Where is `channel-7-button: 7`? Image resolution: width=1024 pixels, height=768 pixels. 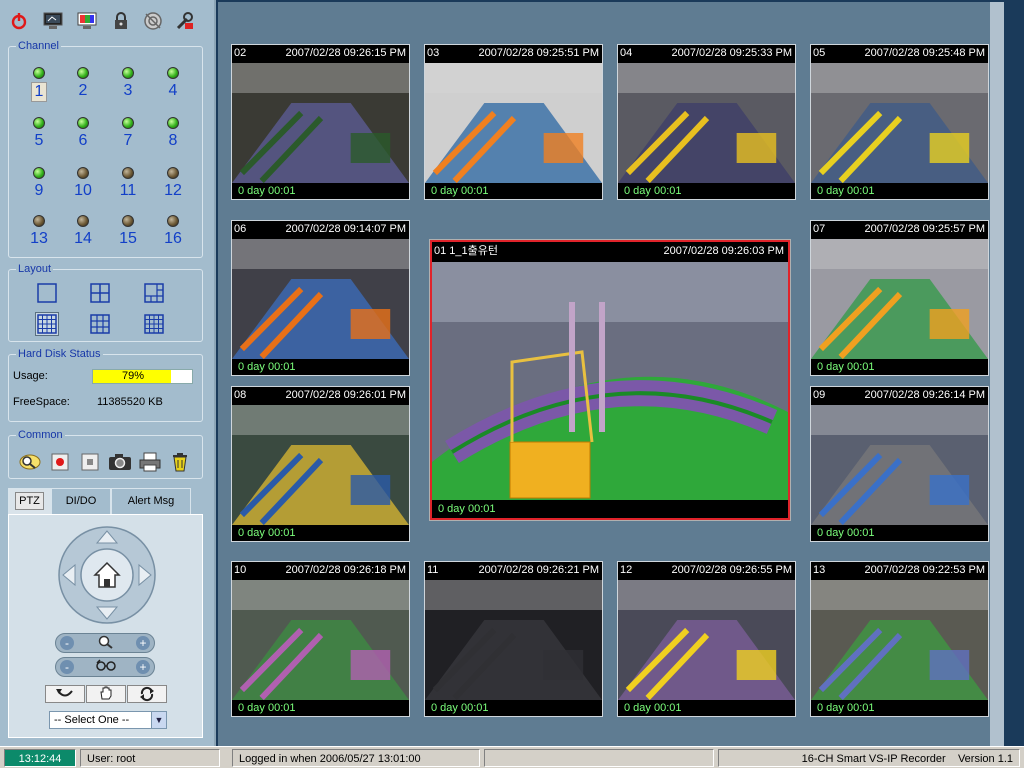 channel-7-button: 7 is located at coordinates (128, 133).